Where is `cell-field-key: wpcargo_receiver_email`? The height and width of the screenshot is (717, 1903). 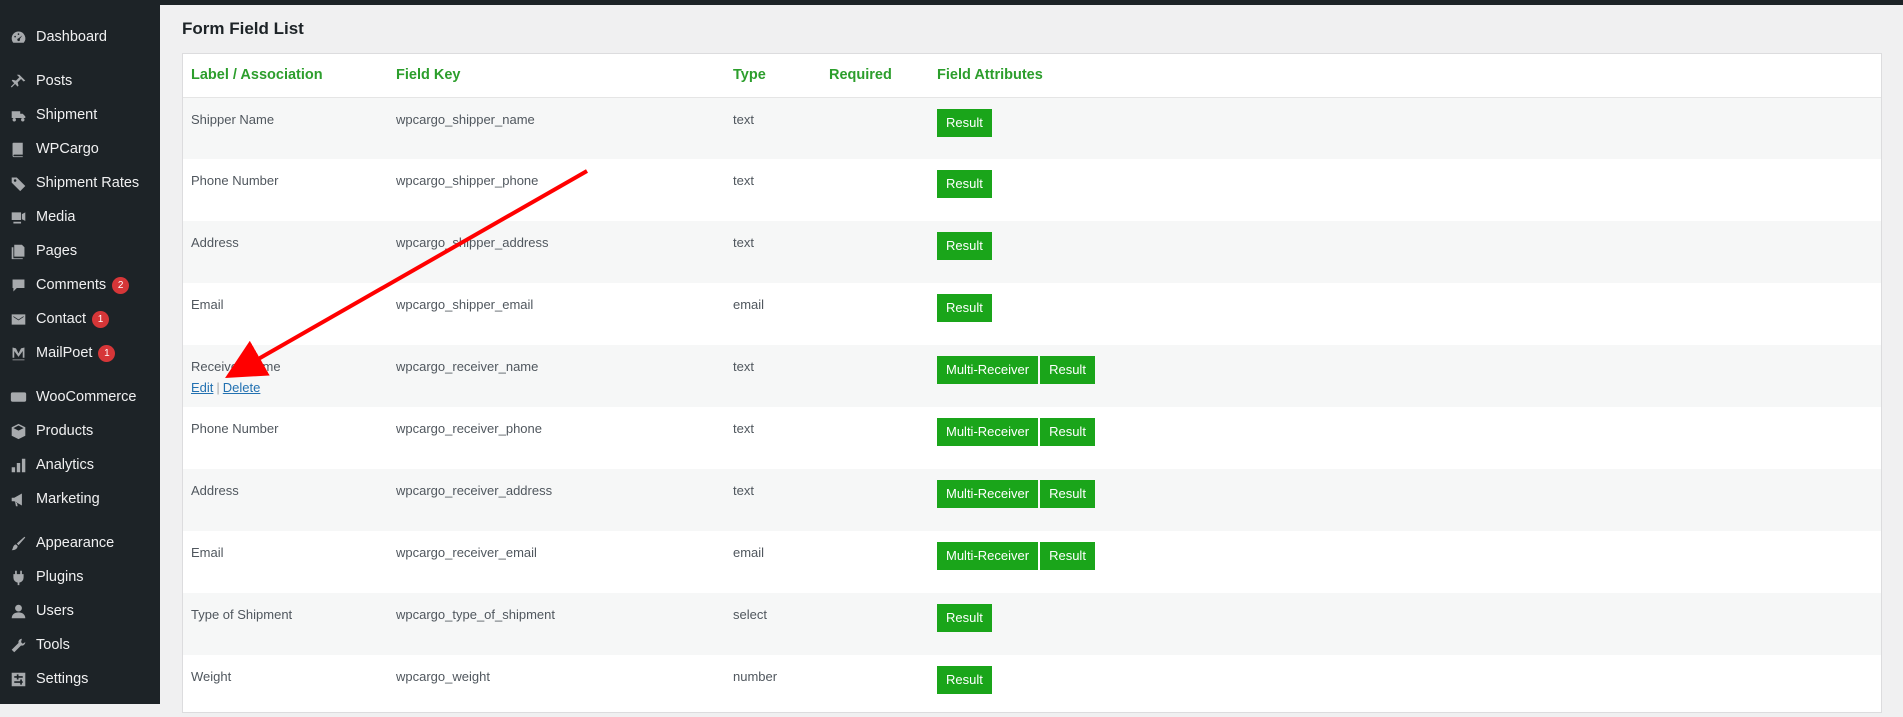 cell-field-key: wpcargo_receiver_email is located at coordinates (556, 562).